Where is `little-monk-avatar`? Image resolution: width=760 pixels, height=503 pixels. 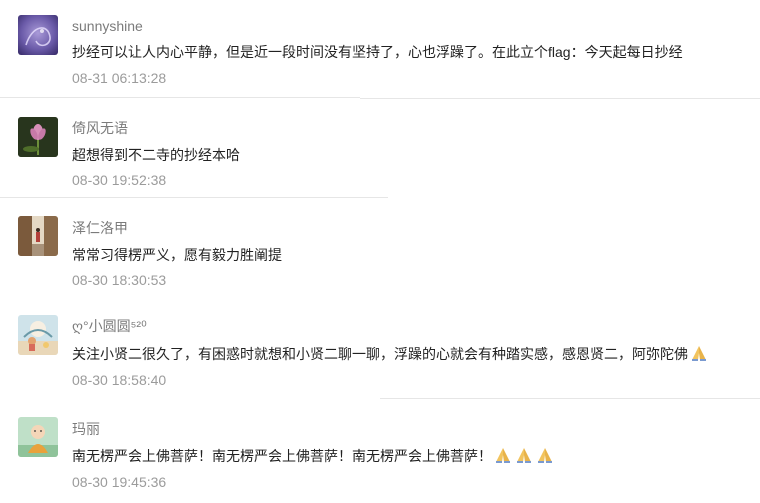
little-monk-avatar is located at coordinates (38, 437).